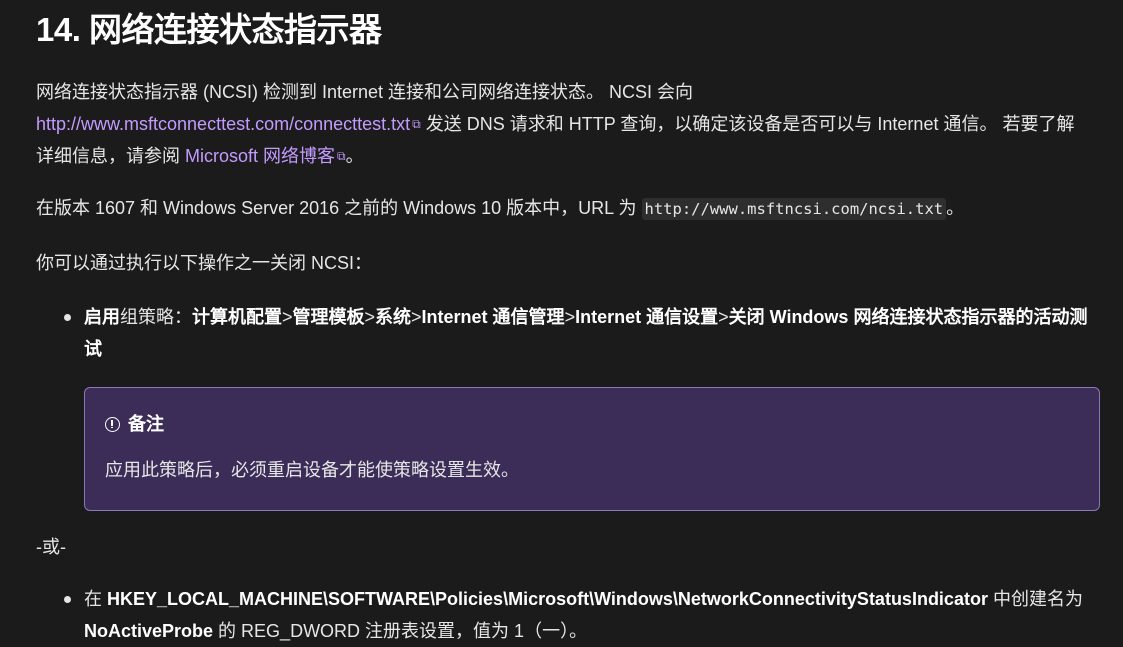  I want to click on or-separator: -或-, so click(51, 547).